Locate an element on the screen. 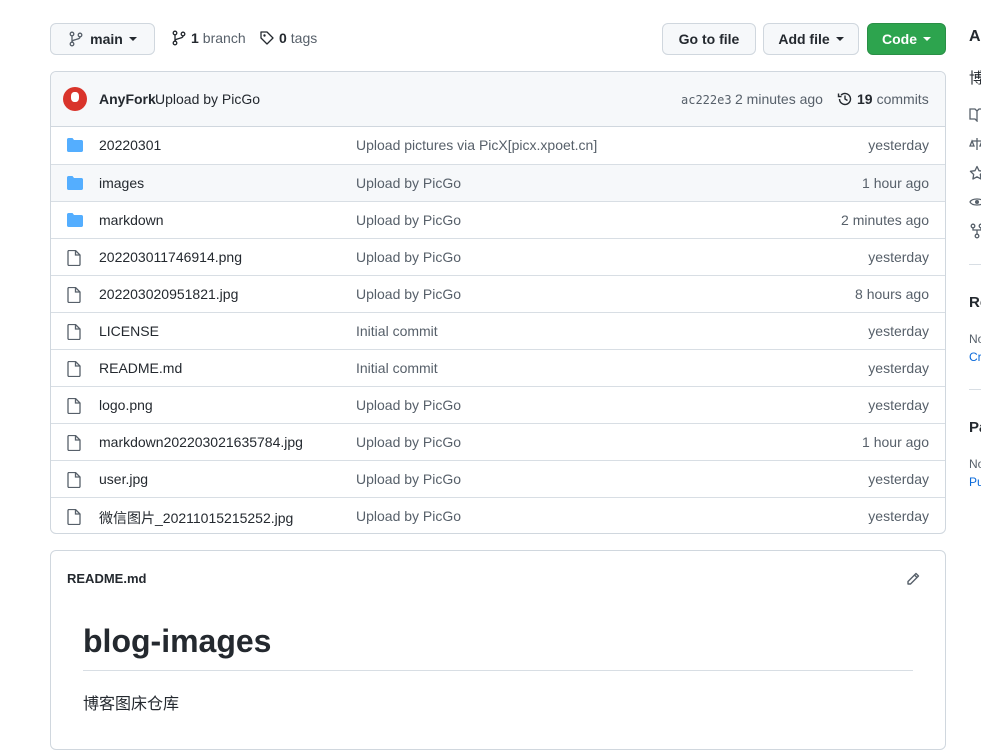 The image size is (981, 750). tag-icon is located at coordinates (267, 38).